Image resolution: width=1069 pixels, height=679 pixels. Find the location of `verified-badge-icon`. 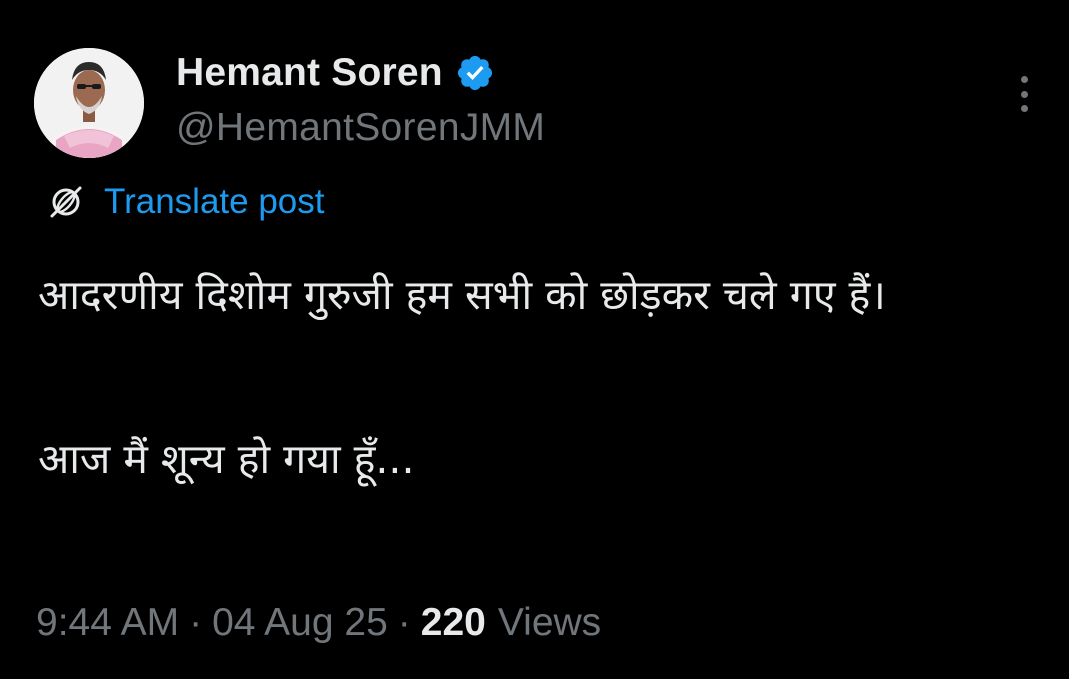

verified-badge-icon is located at coordinates (475, 73).